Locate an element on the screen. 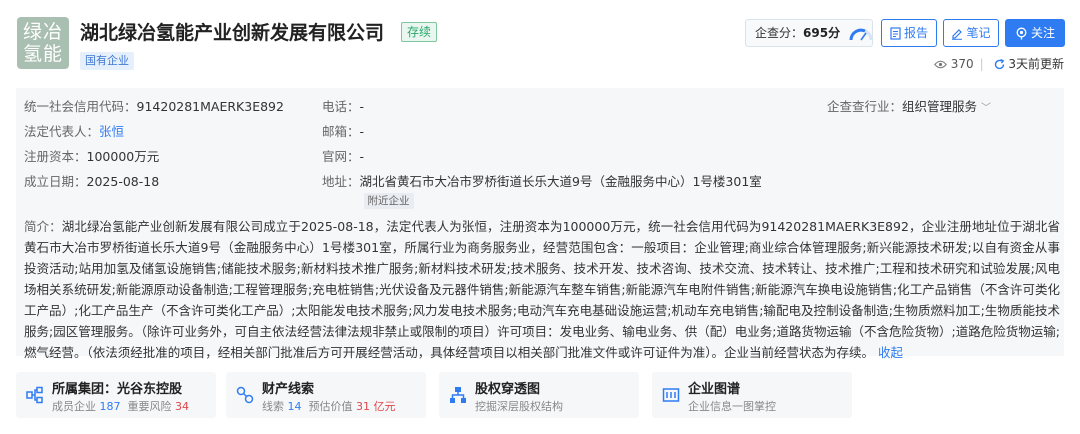 Image resolution: width=1080 pixels, height=434 pixels. legal-rep-field: 法定代表人：张恒 is located at coordinates (74, 132).